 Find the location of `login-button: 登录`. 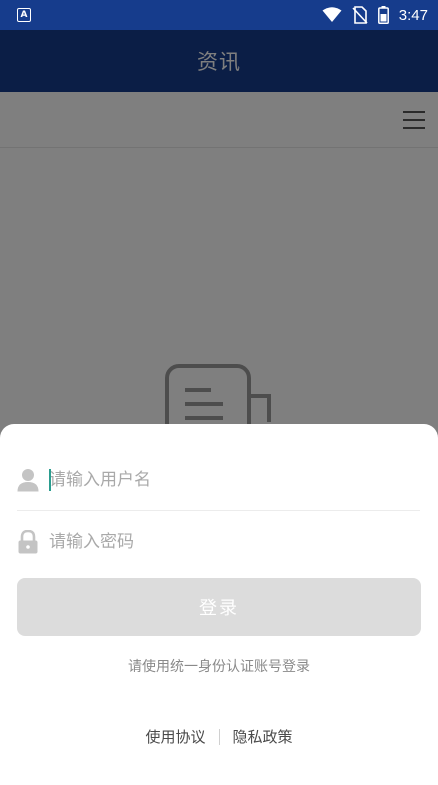

login-button: 登录 is located at coordinates (219, 607).